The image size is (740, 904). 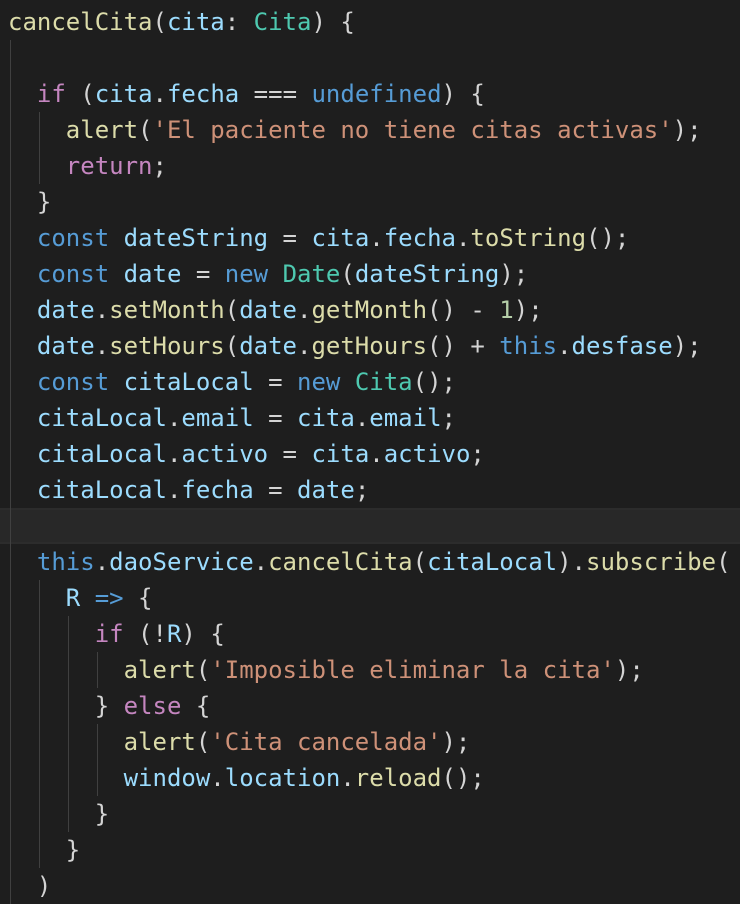 What do you see at coordinates (622, 346) in the screenshot?
I see `code-token: desfase` at bounding box center [622, 346].